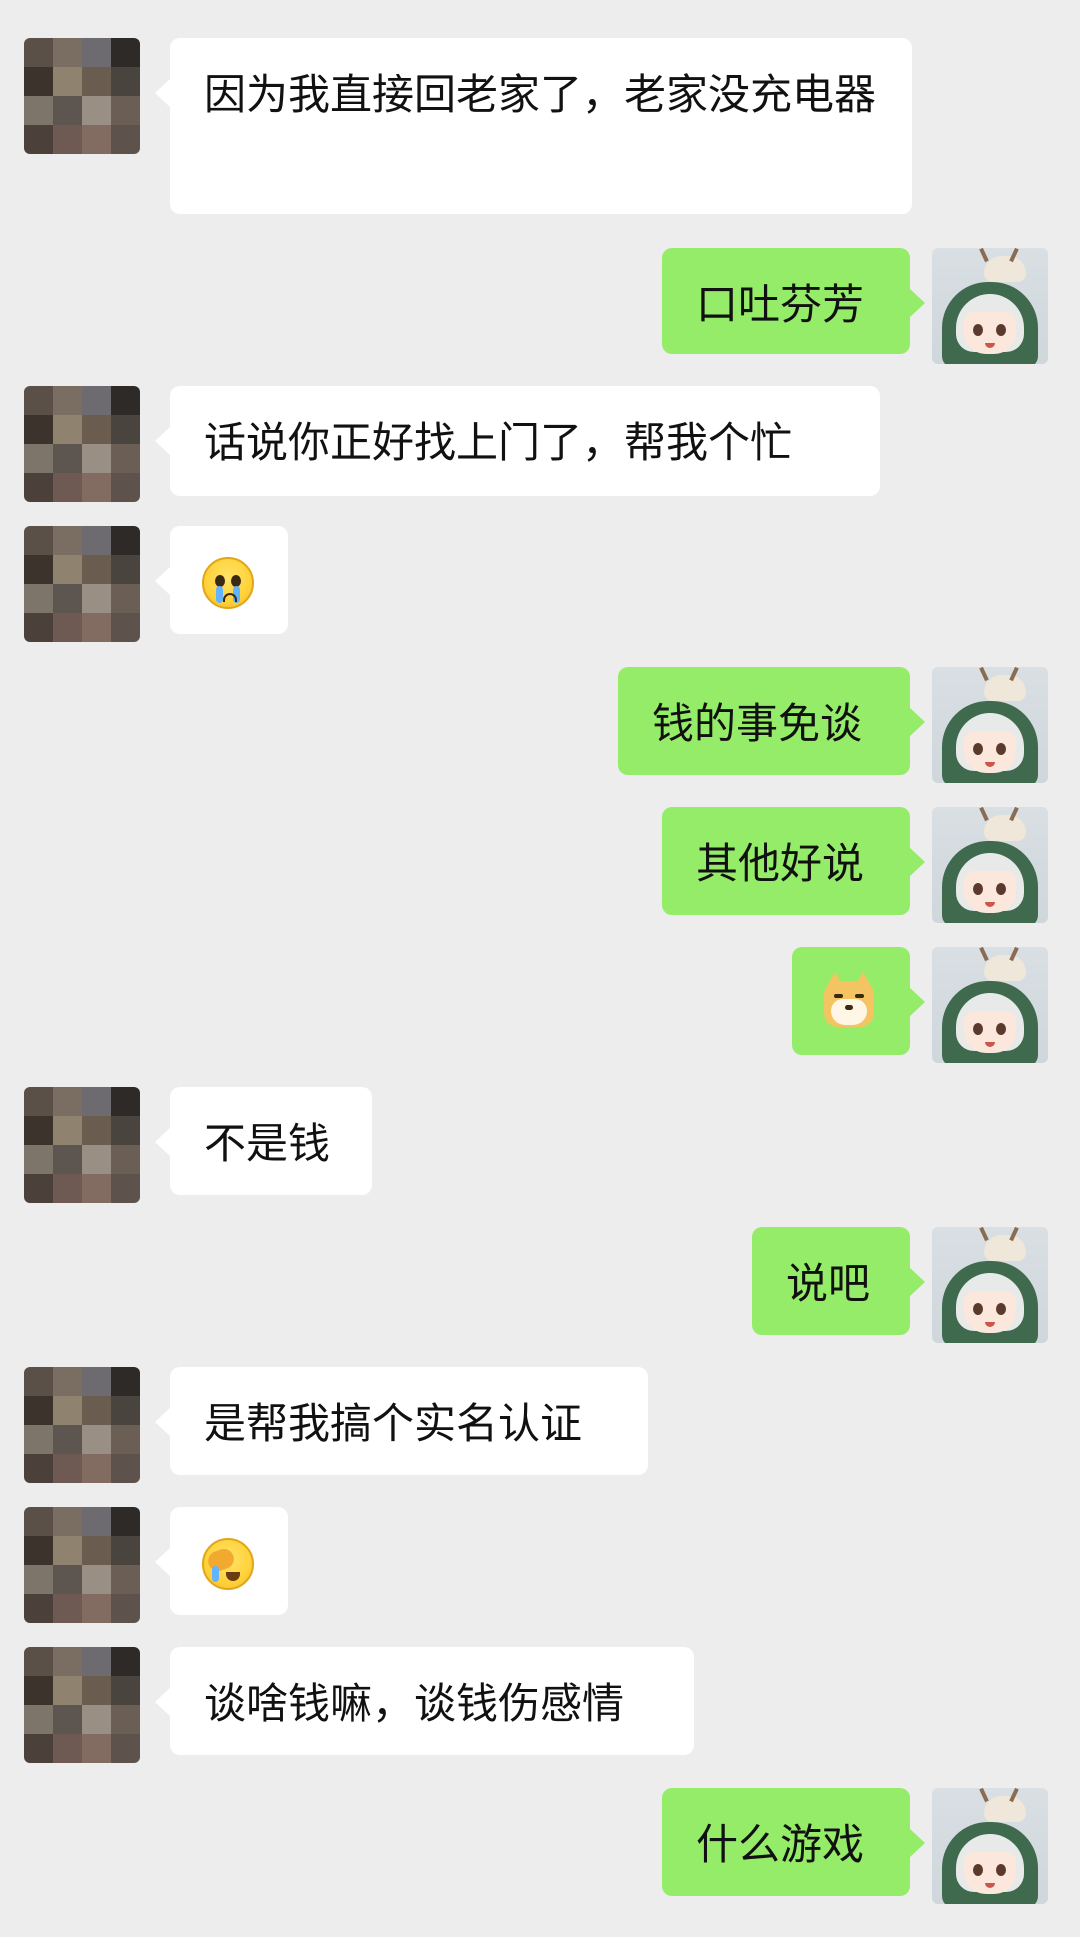 The height and width of the screenshot is (1937, 1080). I want to click on incoming-message-row: 谈啥钱嘛，谈钱伤感情, so click(540, 1705).